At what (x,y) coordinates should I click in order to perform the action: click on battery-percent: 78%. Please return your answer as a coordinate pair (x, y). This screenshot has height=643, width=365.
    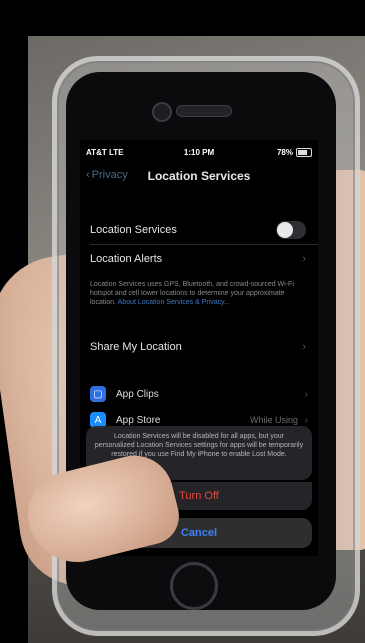
    Looking at the image, I should click on (284, 152).